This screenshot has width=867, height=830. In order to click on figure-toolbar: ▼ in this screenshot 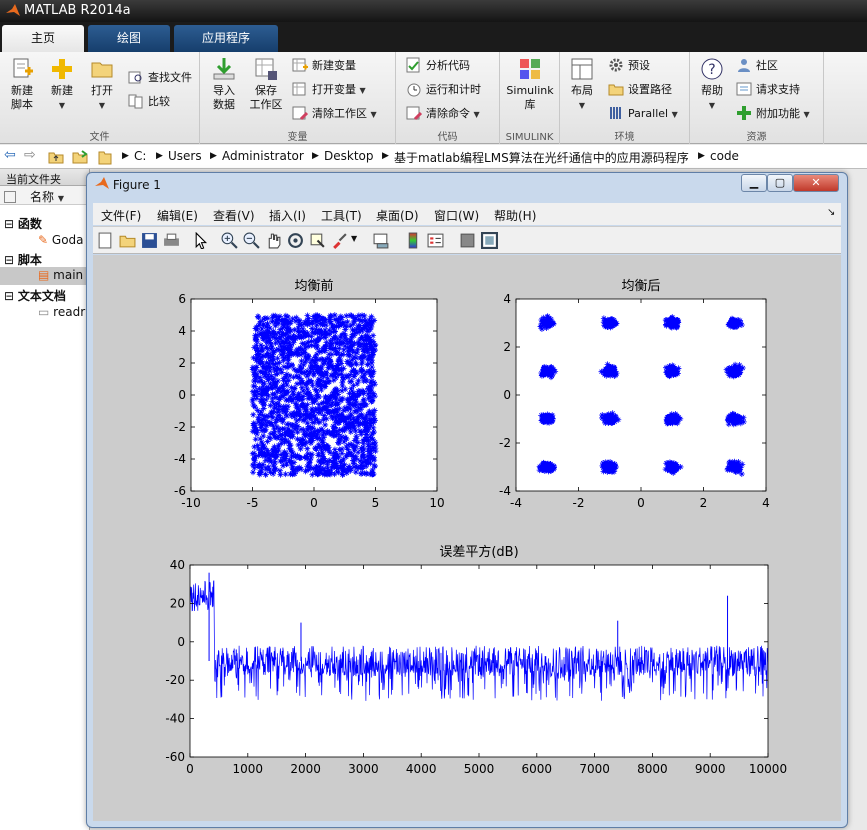, I will do `click(467, 240)`.